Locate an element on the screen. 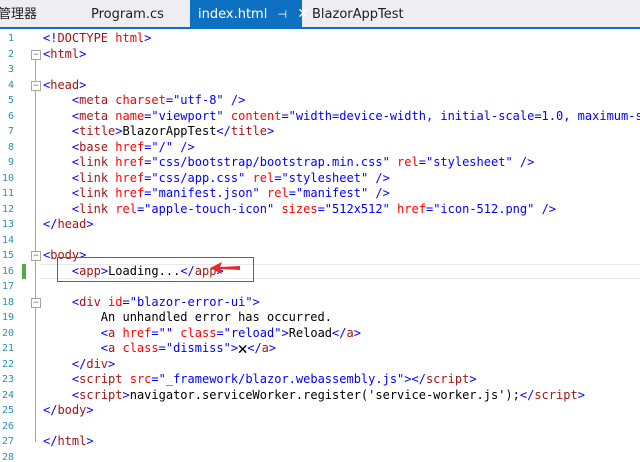  code-text: <!DOCTYPE html> is located at coordinates (97, 38).